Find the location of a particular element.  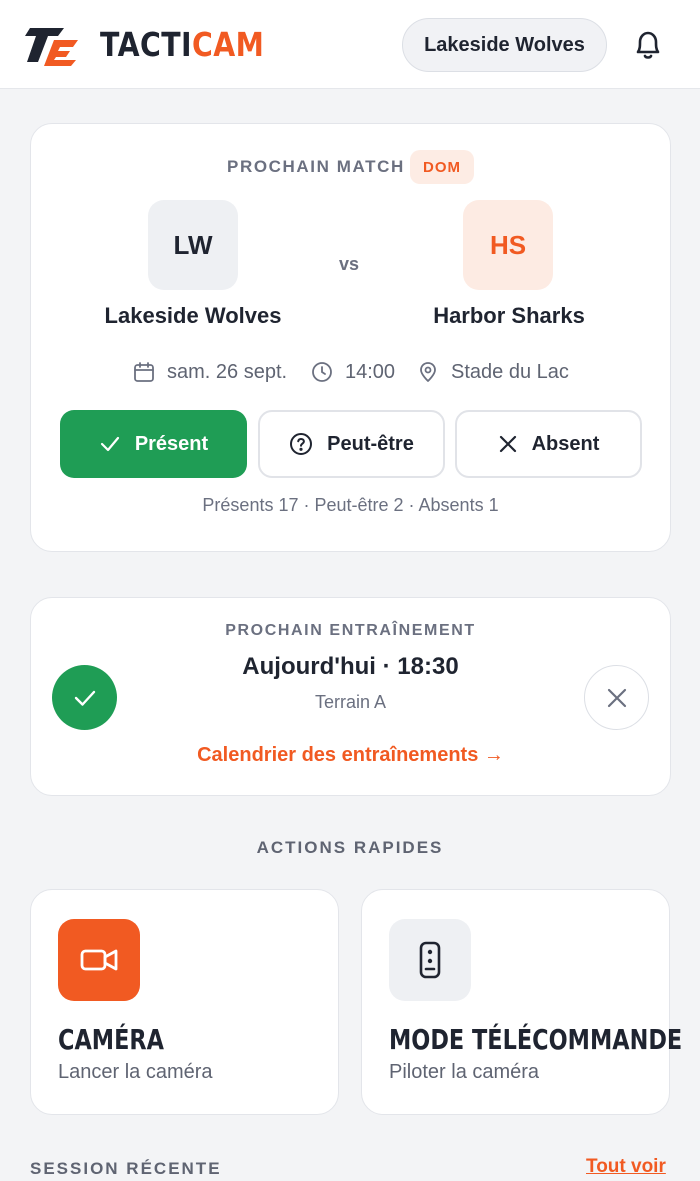

rsvp-maybe-button: Peut-être is located at coordinates (351, 444).